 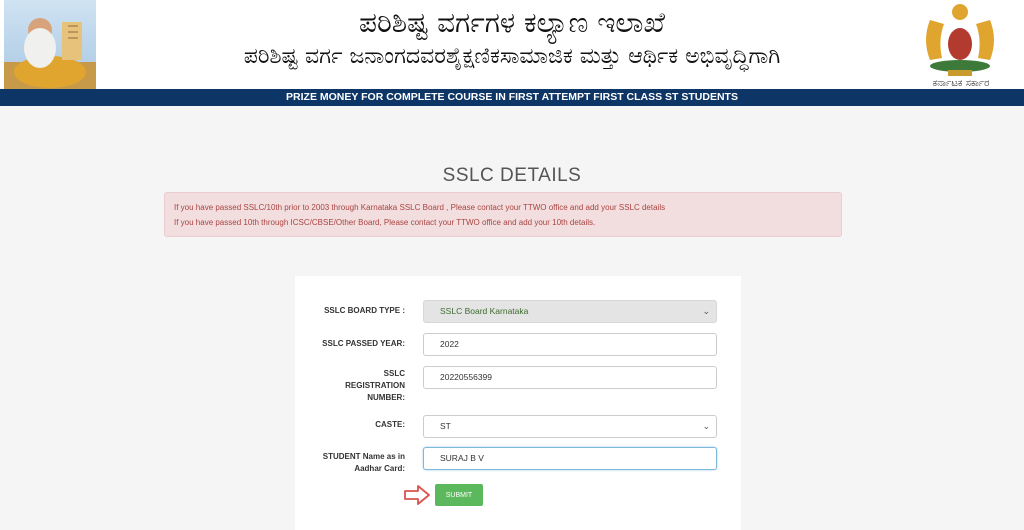 What do you see at coordinates (466, 377) in the screenshot?
I see `registration-number-value: 20220556399` at bounding box center [466, 377].